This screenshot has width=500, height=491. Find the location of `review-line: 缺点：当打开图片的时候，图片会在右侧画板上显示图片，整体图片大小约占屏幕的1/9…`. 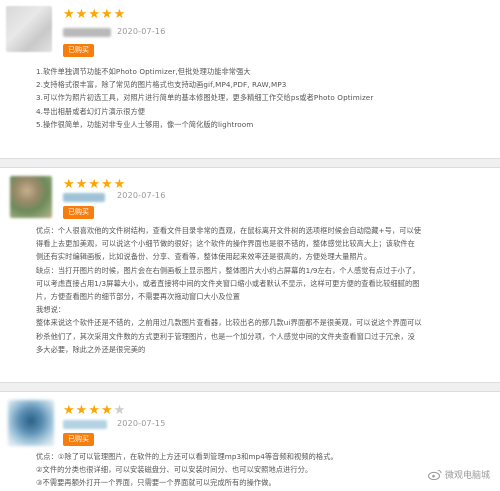

review-line: 缺点：当打开图片的时候，图片会在右侧画板上显示图片，整体图片大小约占屏幕的1/9… is located at coordinates (228, 270).